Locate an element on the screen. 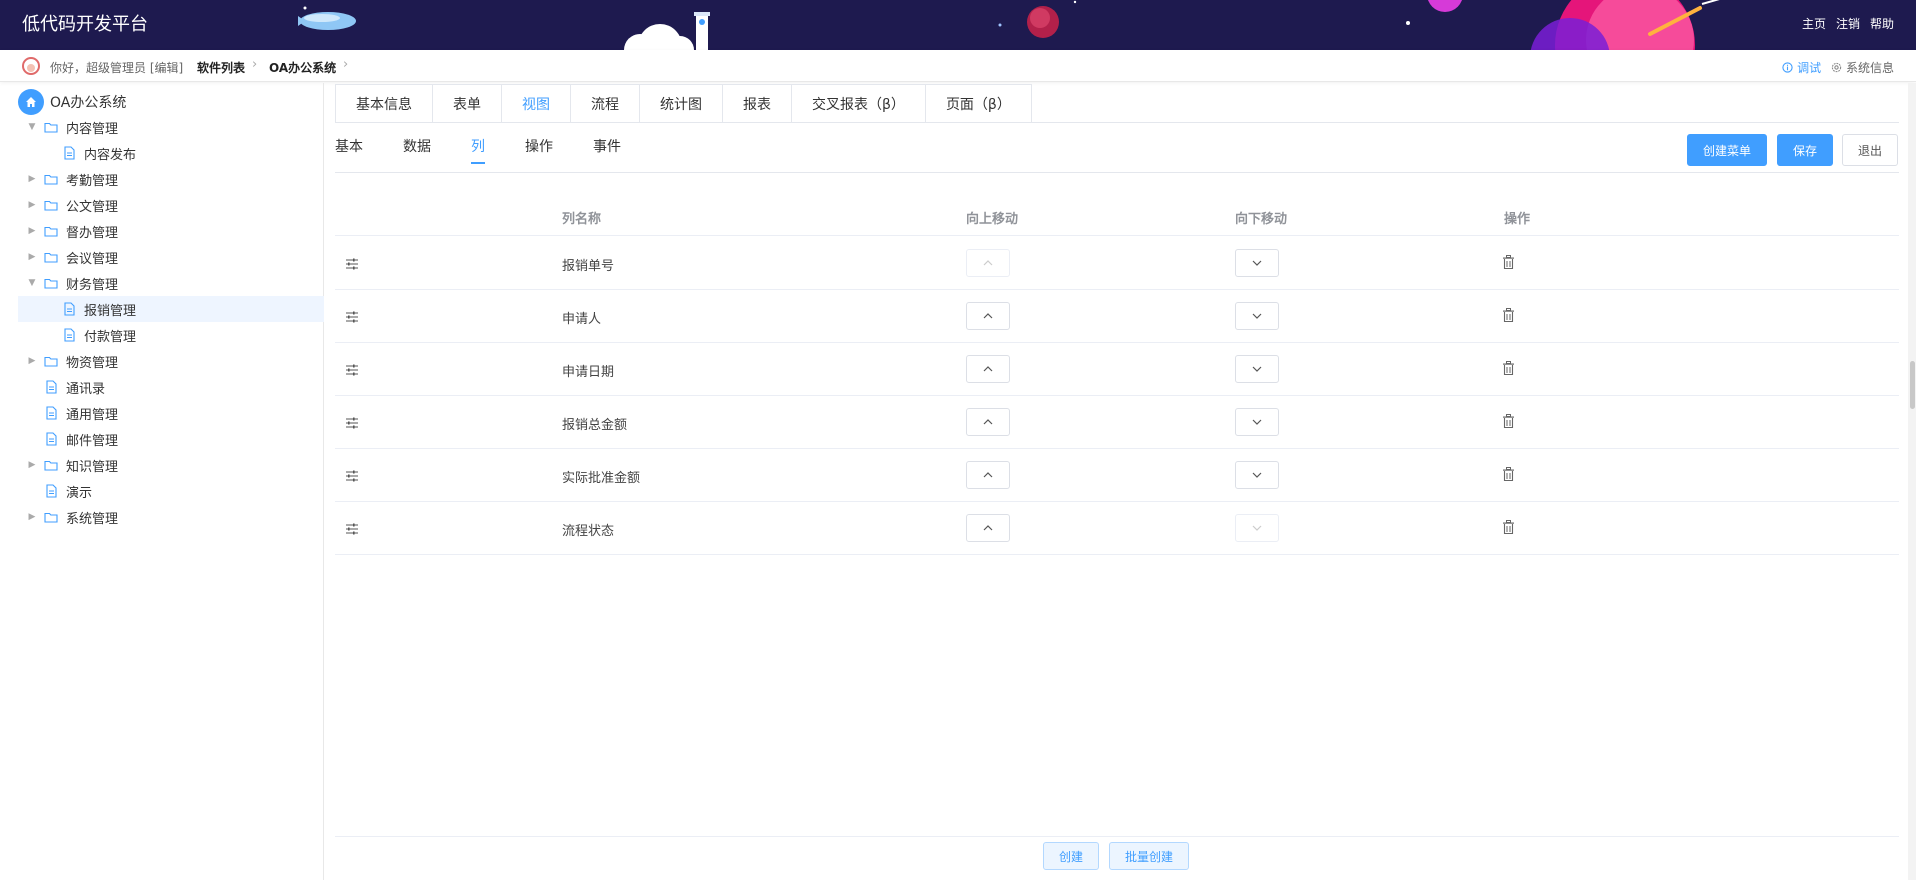  subtab-operations: 操作 is located at coordinates (539, 154).